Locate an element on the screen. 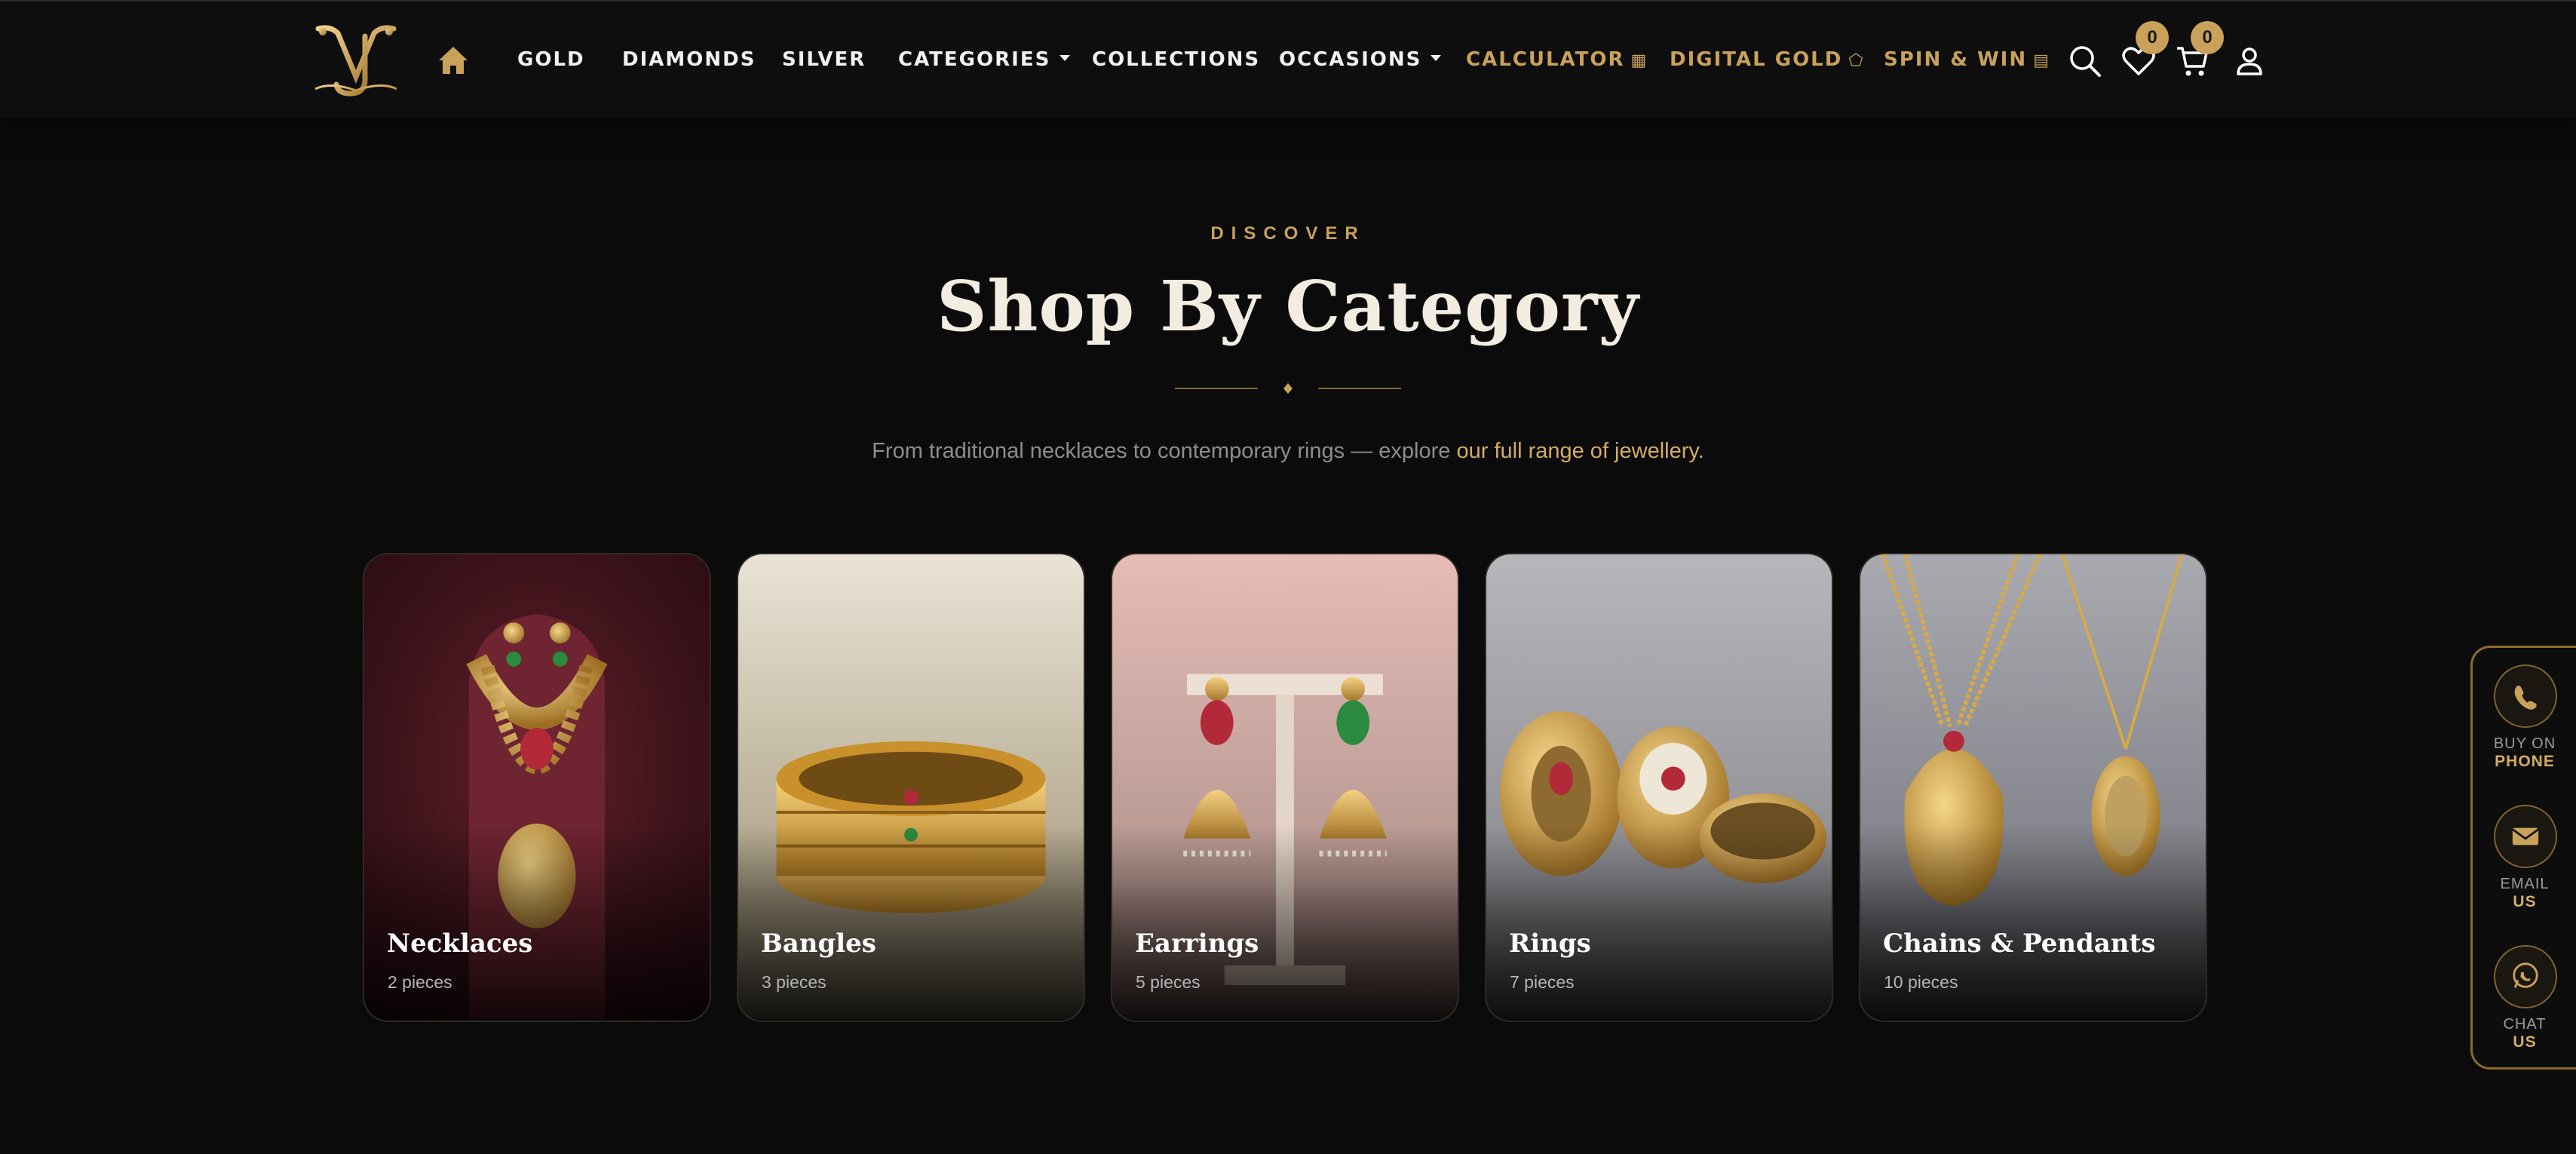  section-eyebrow: DISCOVER is located at coordinates (1288, 233).